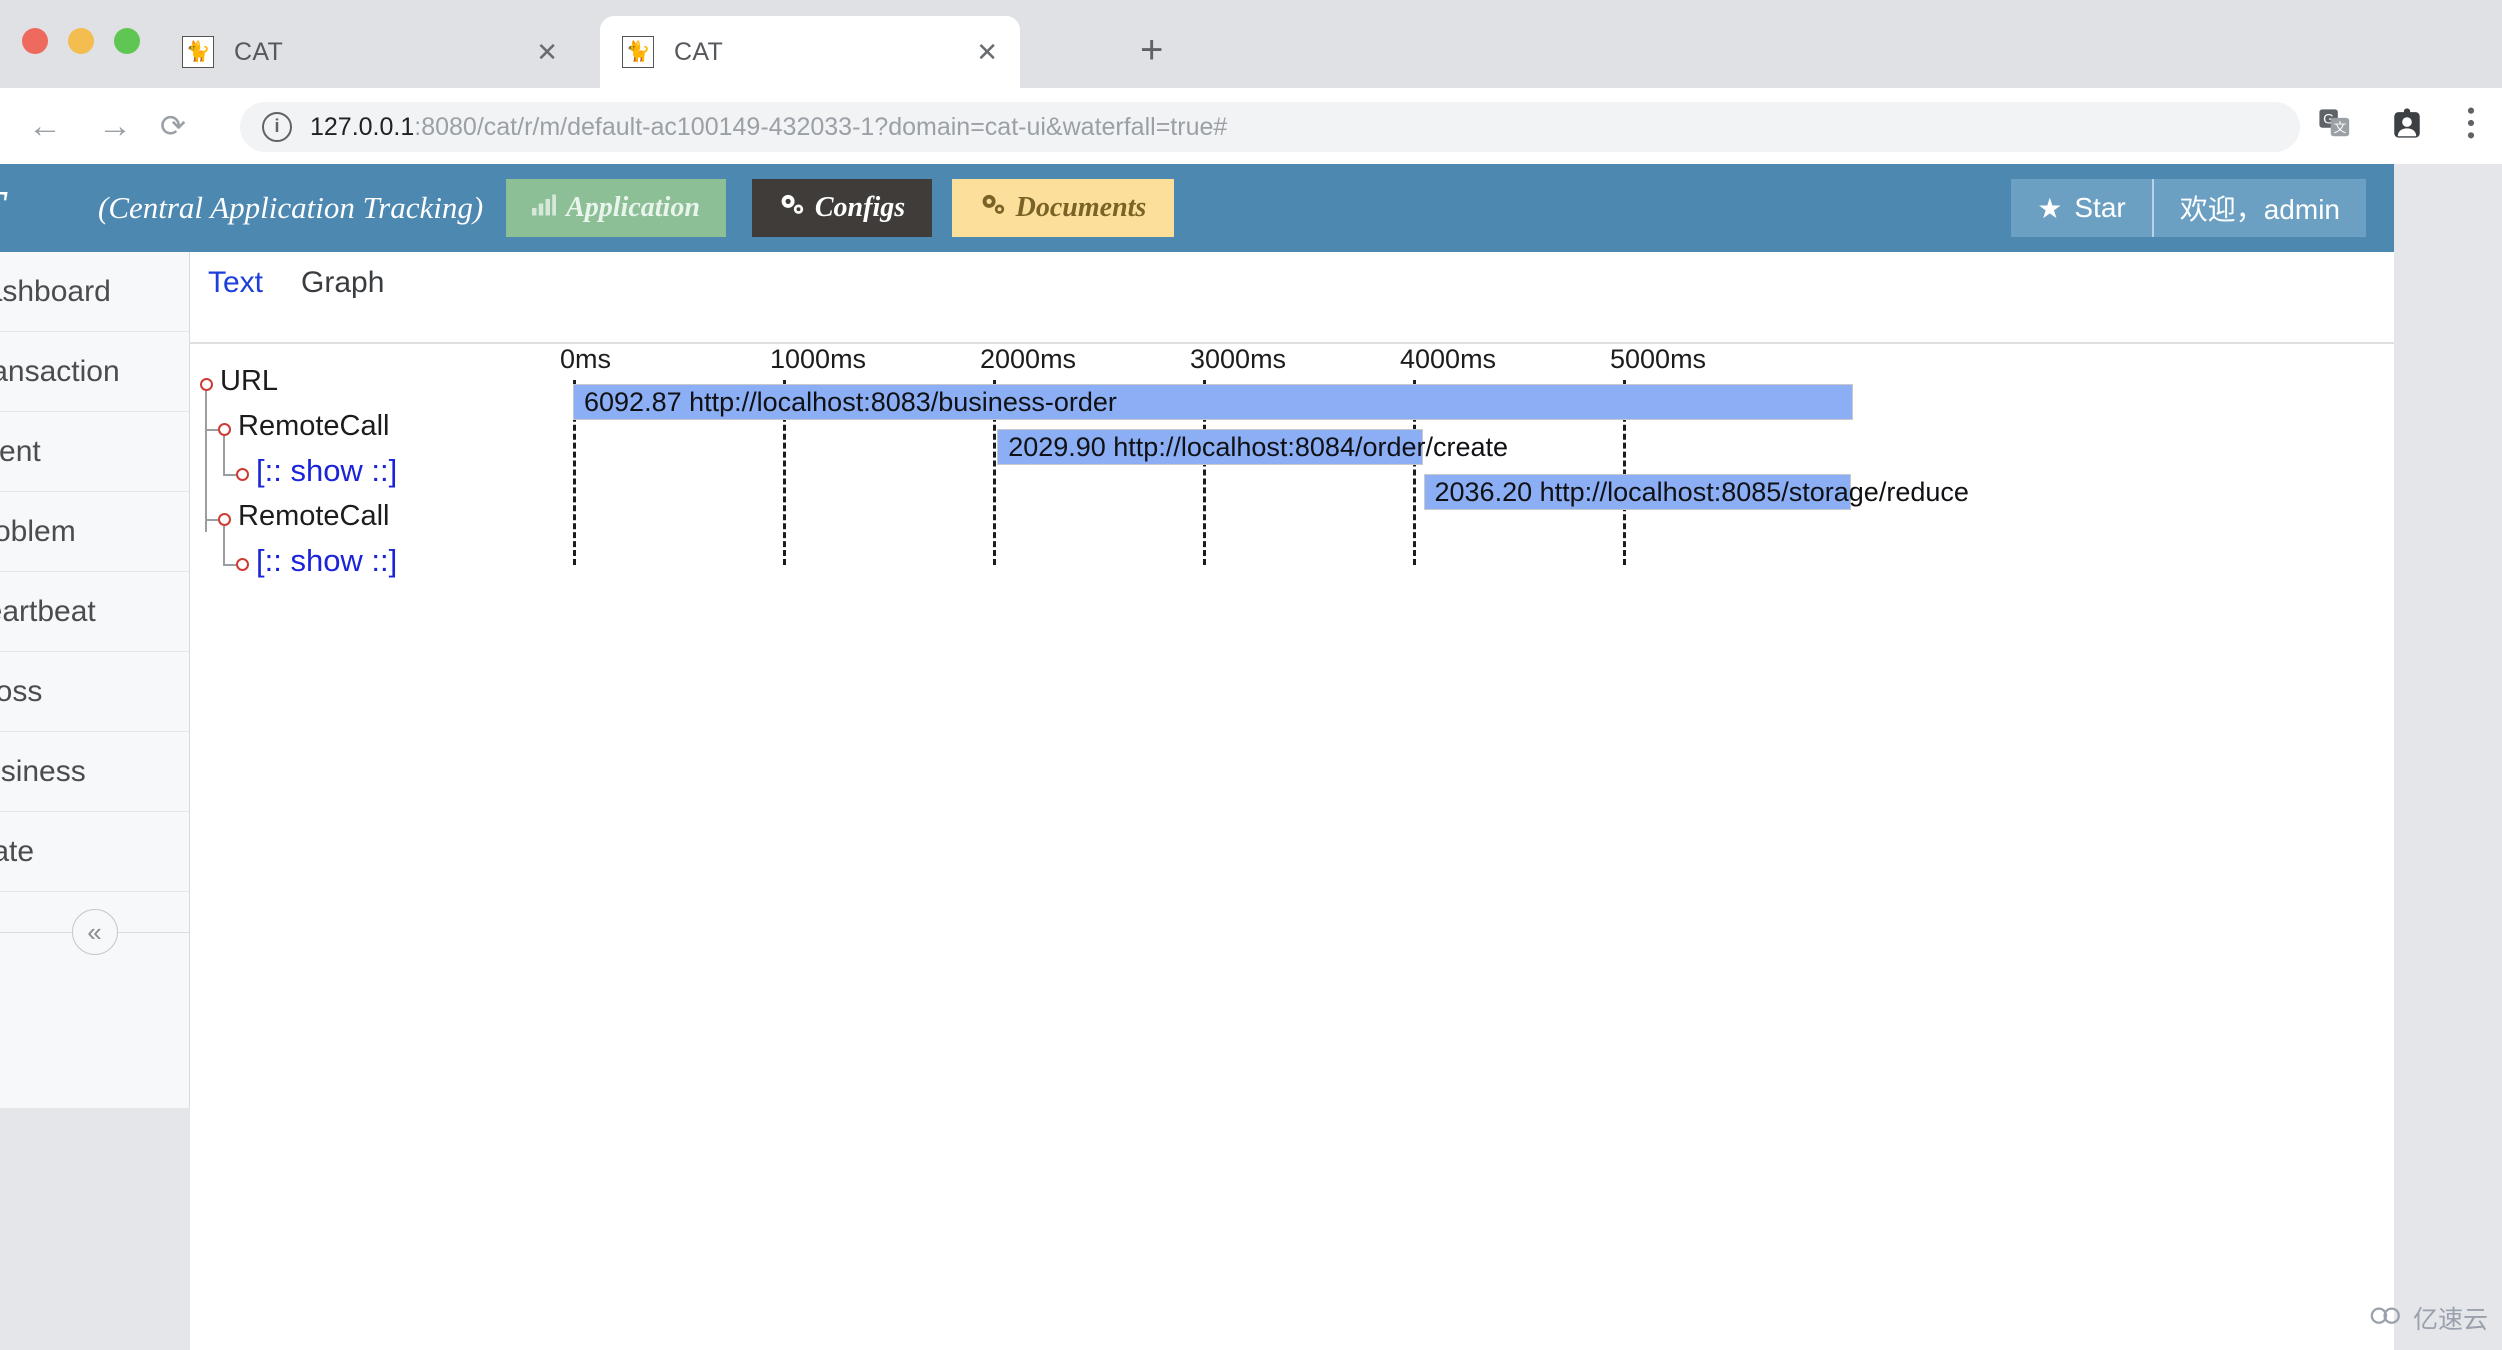  I want to click on nav-button-configs: Configs, so click(842, 208).